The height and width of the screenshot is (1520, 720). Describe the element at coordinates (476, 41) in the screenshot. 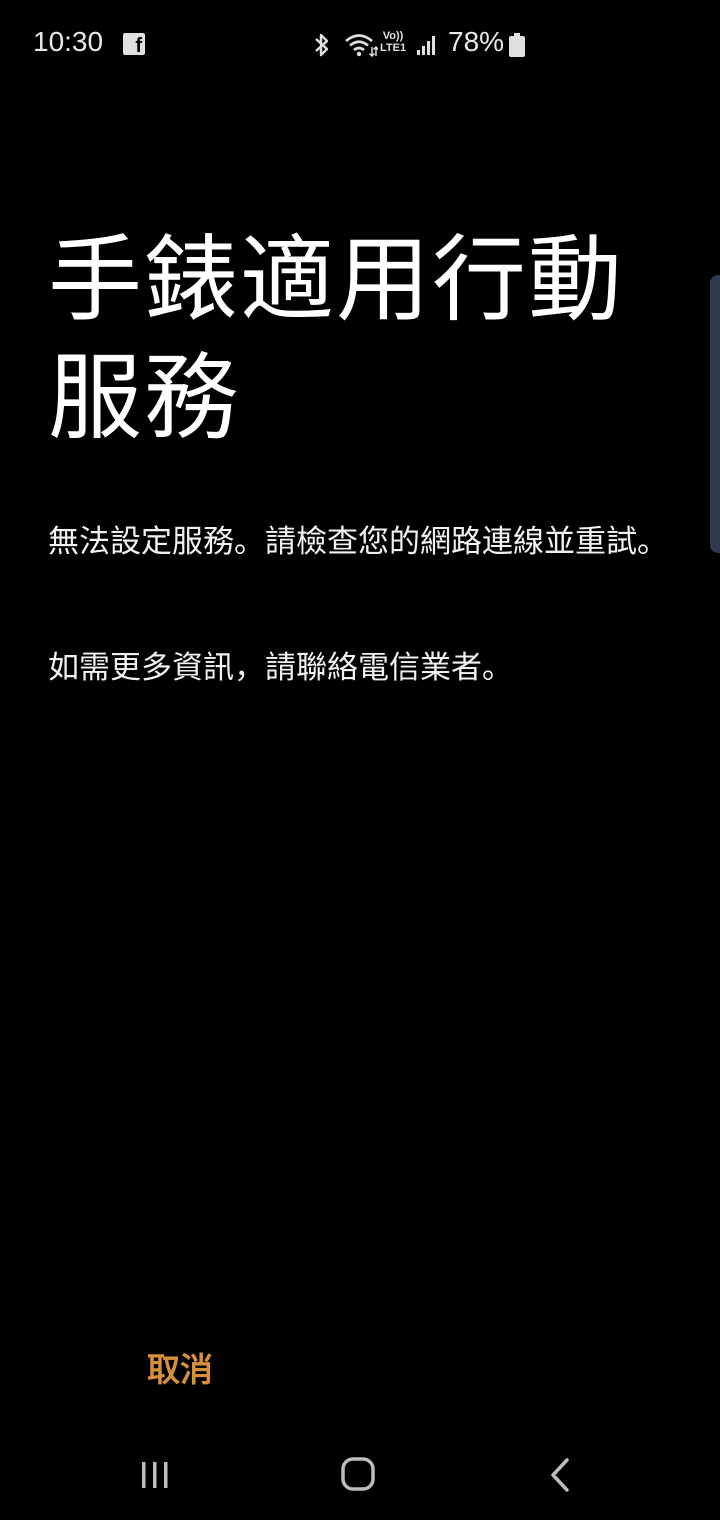

I see `battery-percent: 78%` at that location.